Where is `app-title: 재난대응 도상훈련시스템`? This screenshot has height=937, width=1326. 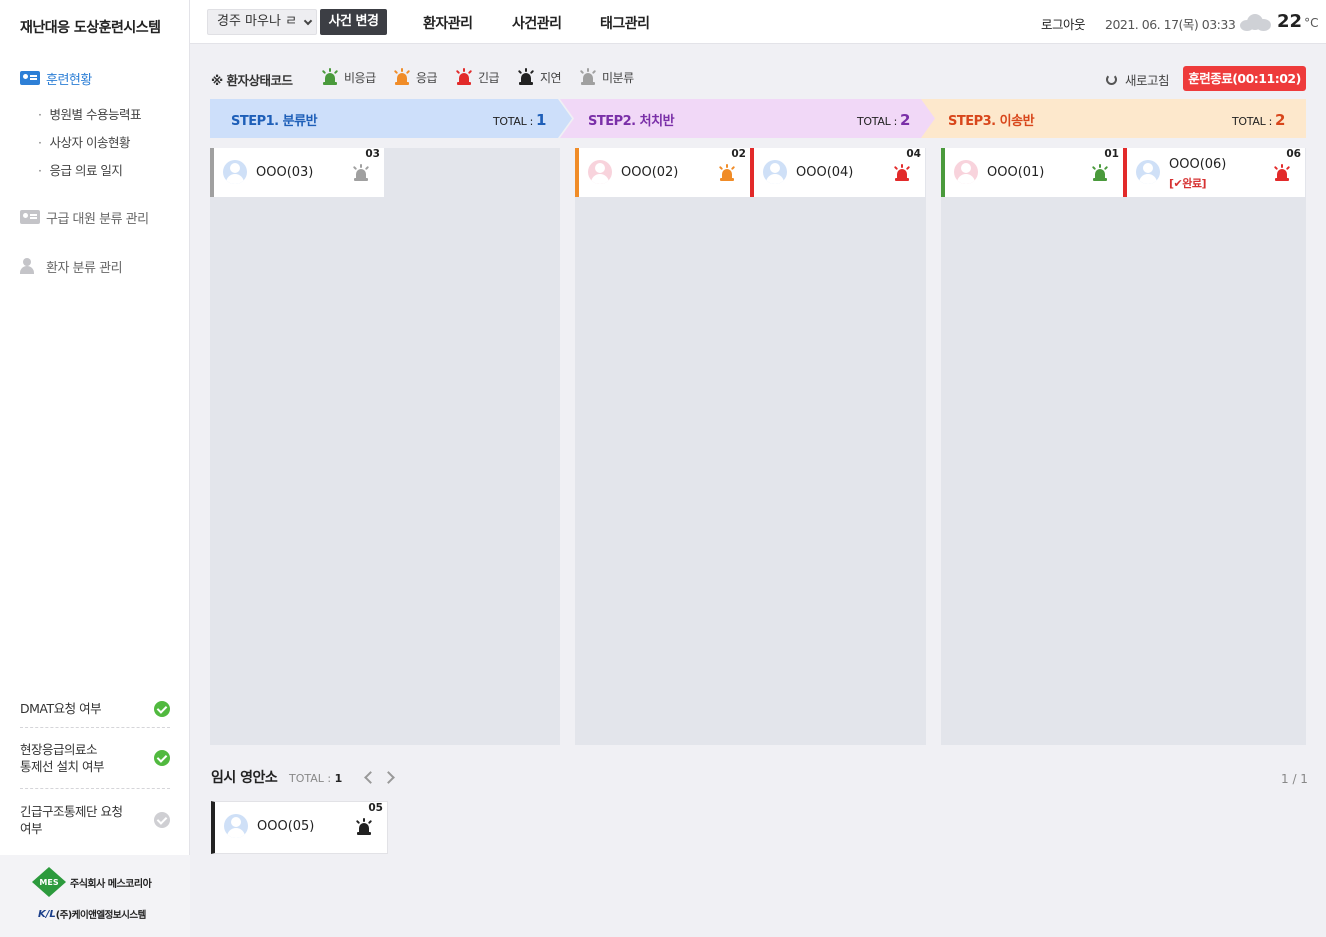 app-title: 재난대응 도상훈련시스템 is located at coordinates (90, 28).